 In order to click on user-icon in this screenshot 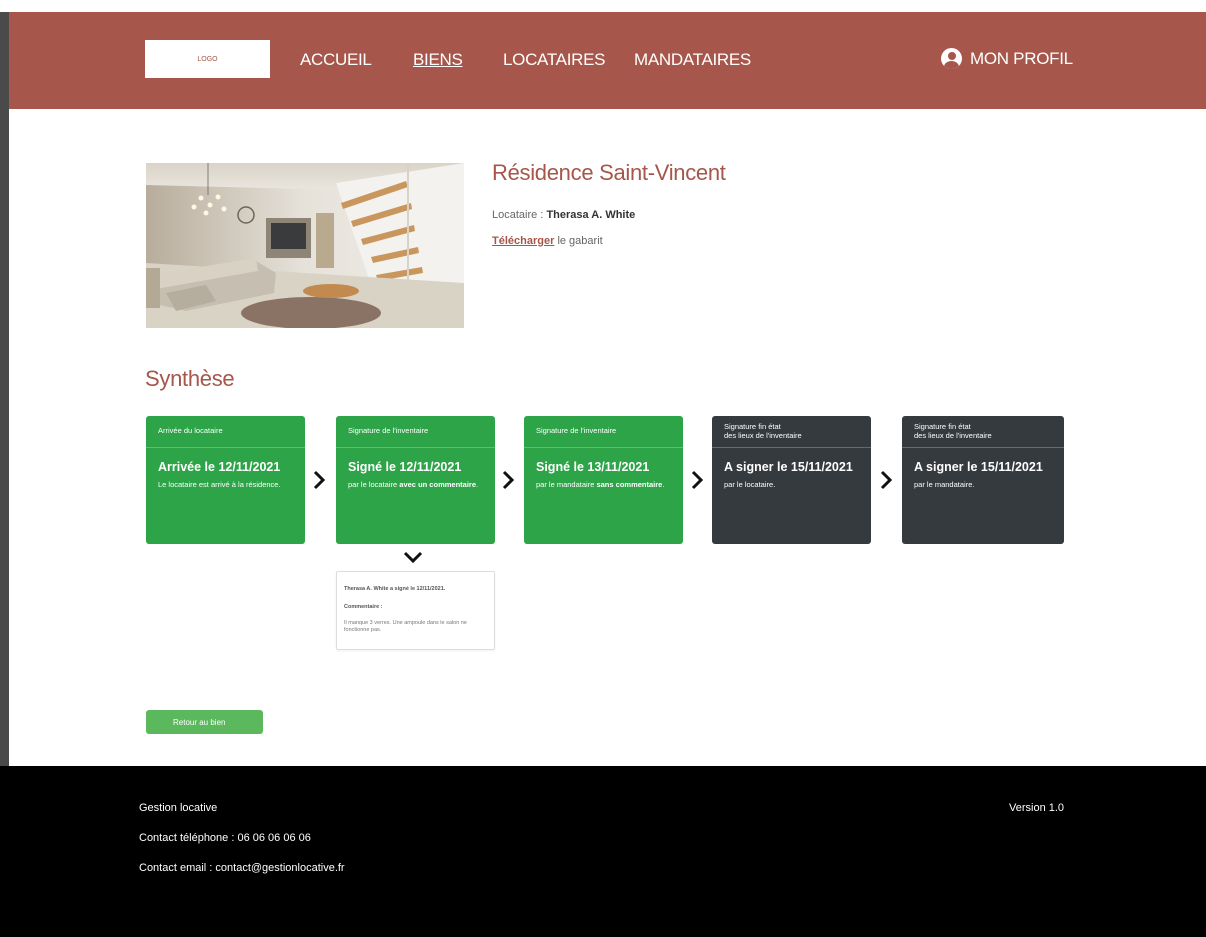, I will do `click(951, 58)`.